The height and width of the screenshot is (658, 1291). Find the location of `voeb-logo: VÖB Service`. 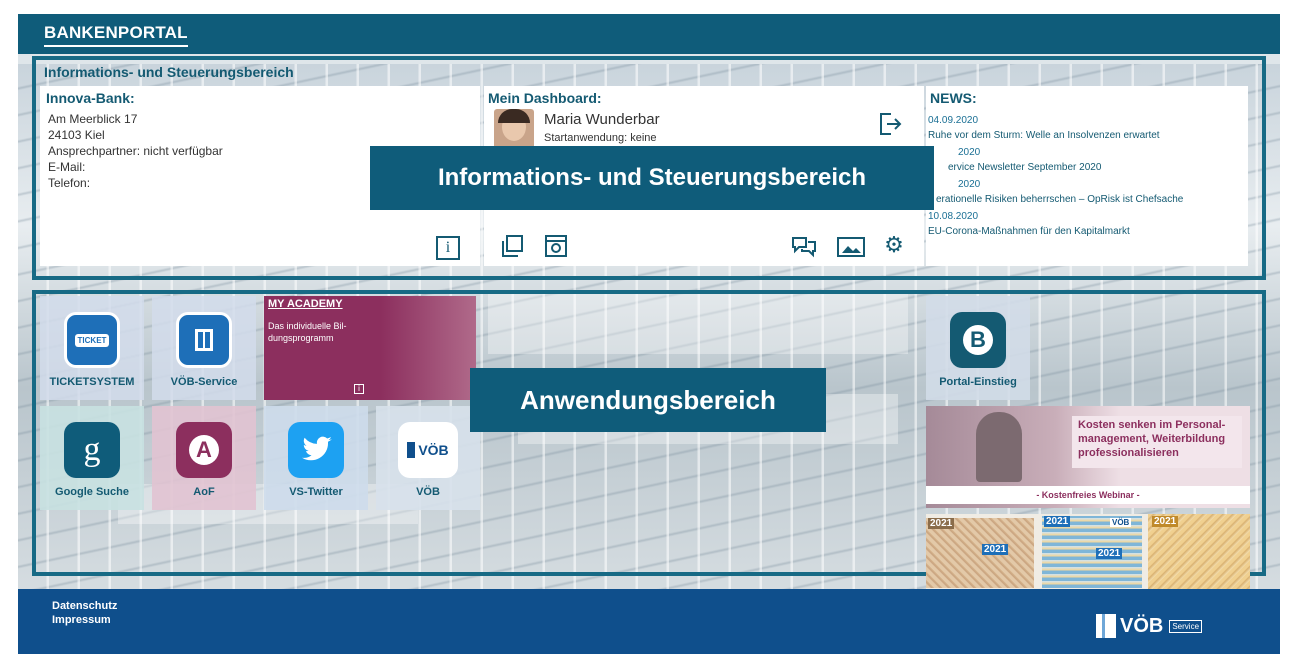

voeb-logo: VÖB Service is located at coordinates (1149, 626).